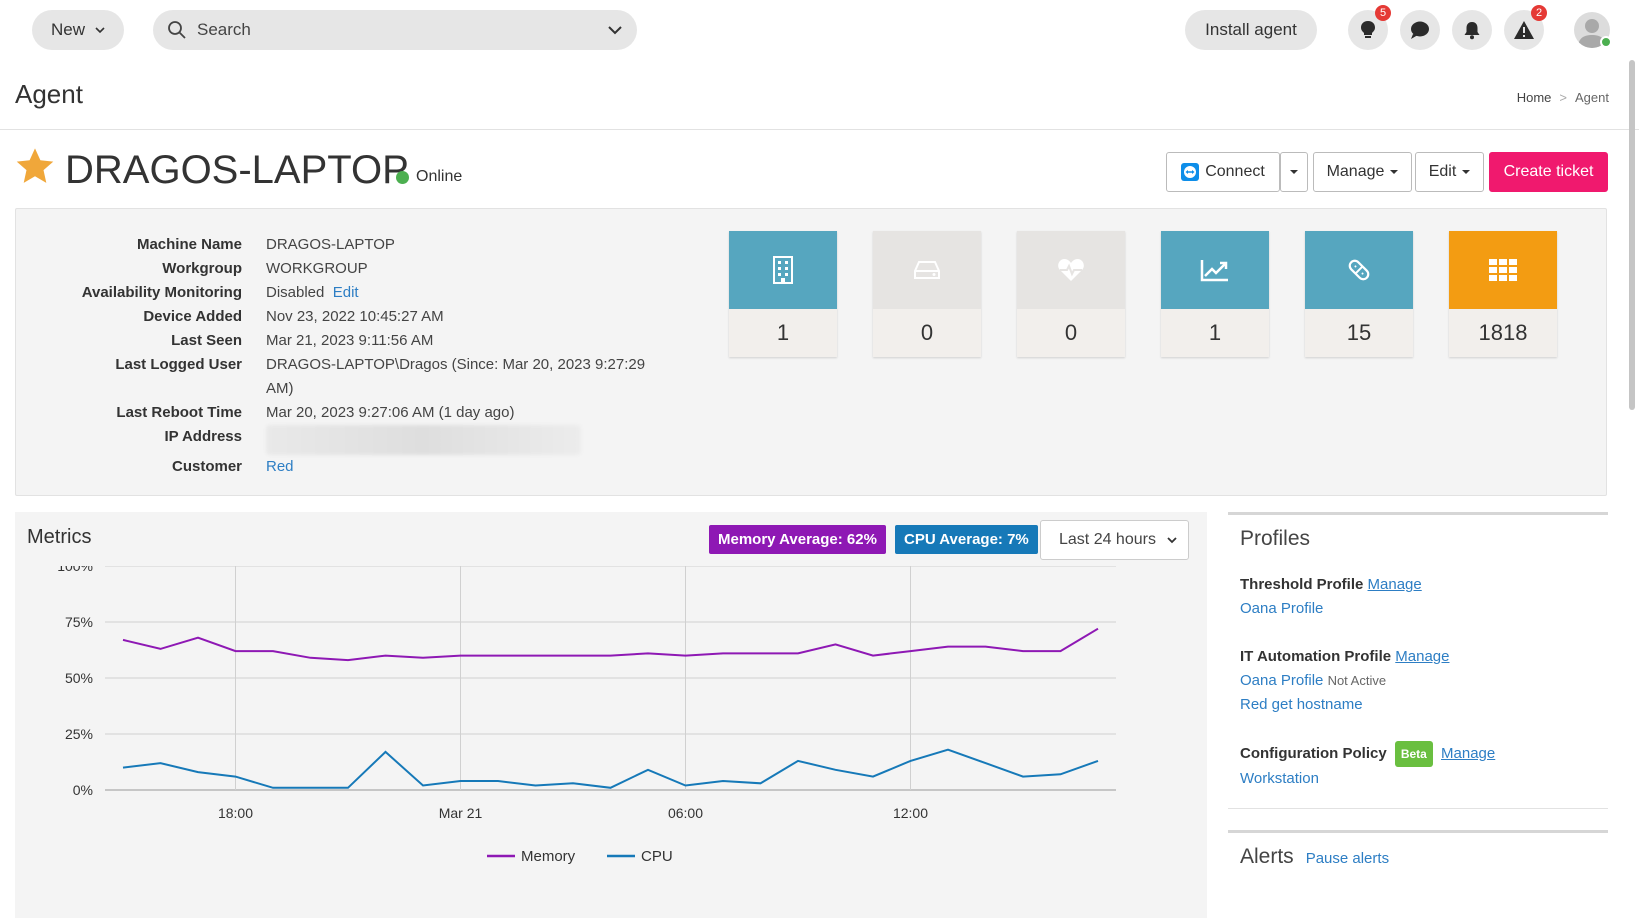  Describe the element at coordinates (1267, 856) in the screenshot. I see `alerts-title: Alerts` at that location.